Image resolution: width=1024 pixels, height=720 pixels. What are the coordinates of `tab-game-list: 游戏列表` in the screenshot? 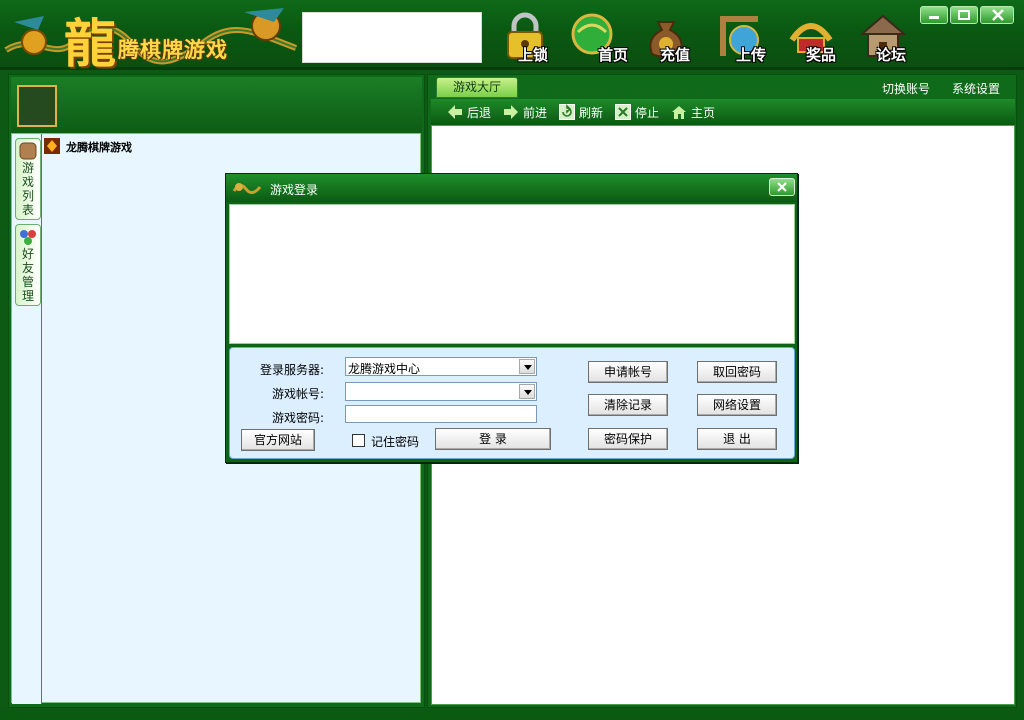 It's located at (28, 179).